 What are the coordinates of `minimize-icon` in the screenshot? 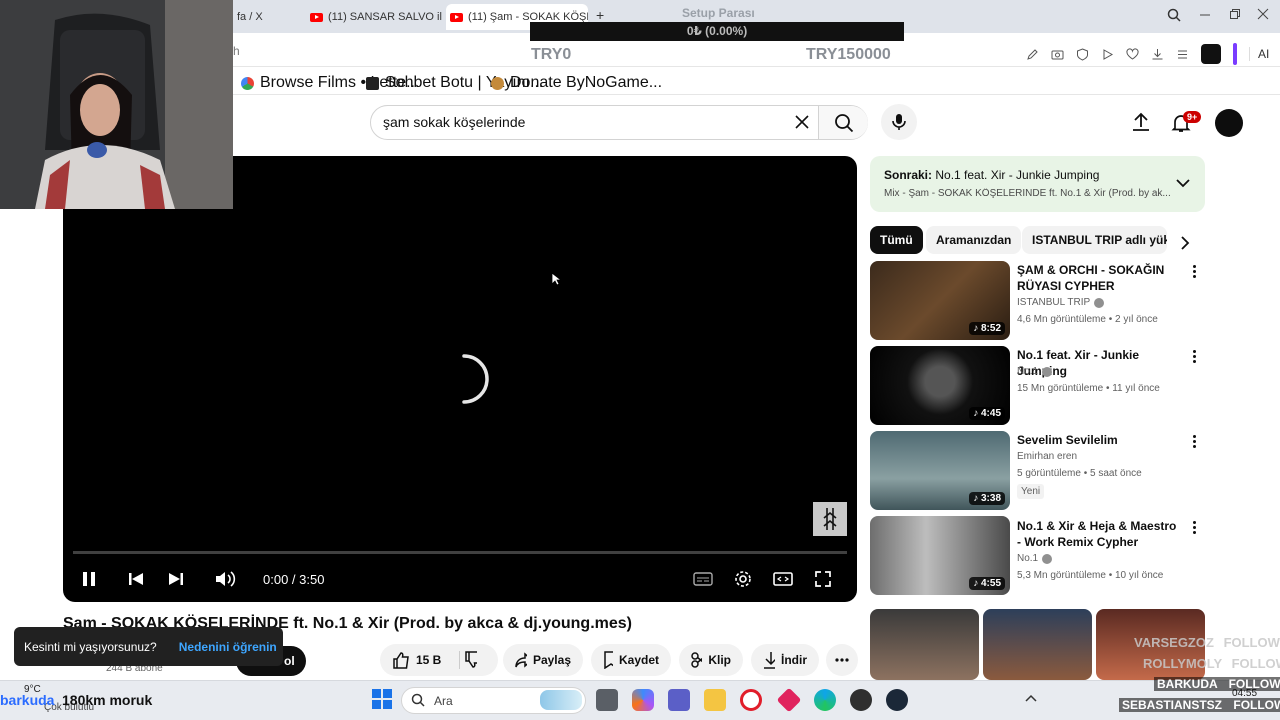 It's located at (1205, 14).